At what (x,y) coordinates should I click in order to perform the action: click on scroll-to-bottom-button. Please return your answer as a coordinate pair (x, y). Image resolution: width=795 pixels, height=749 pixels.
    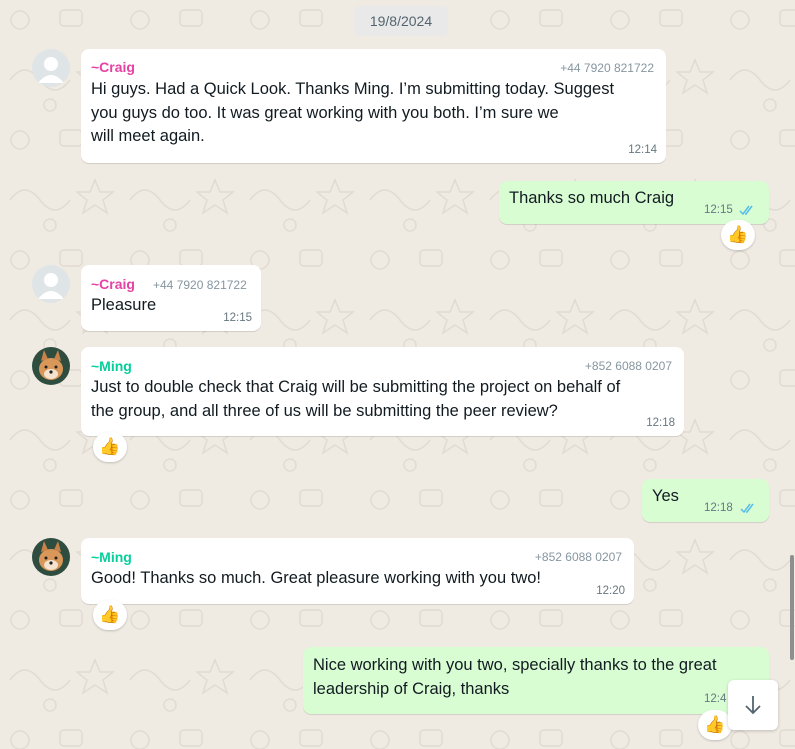
    Looking at the image, I should click on (753, 705).